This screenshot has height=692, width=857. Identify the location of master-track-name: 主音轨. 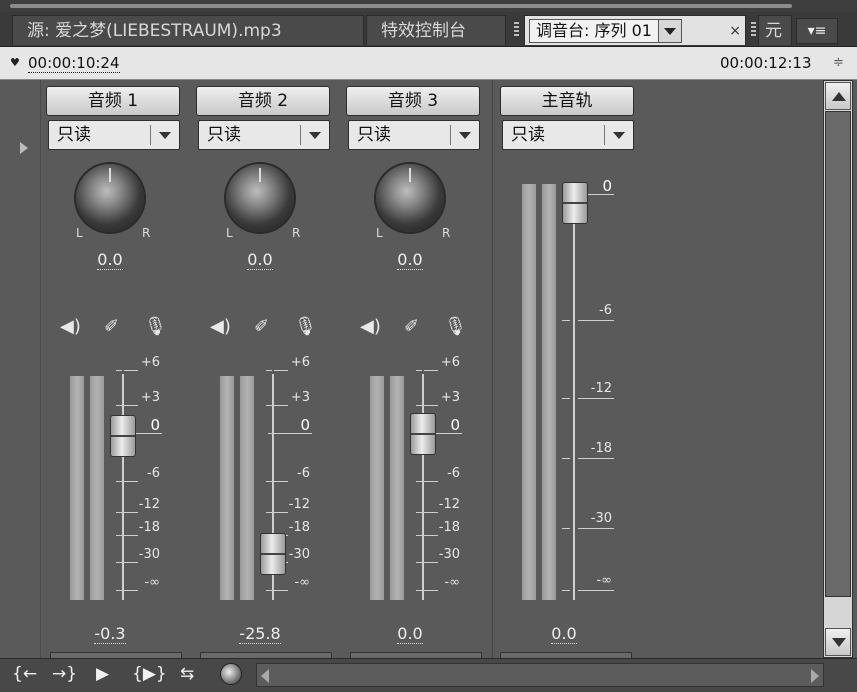
(567, 101).